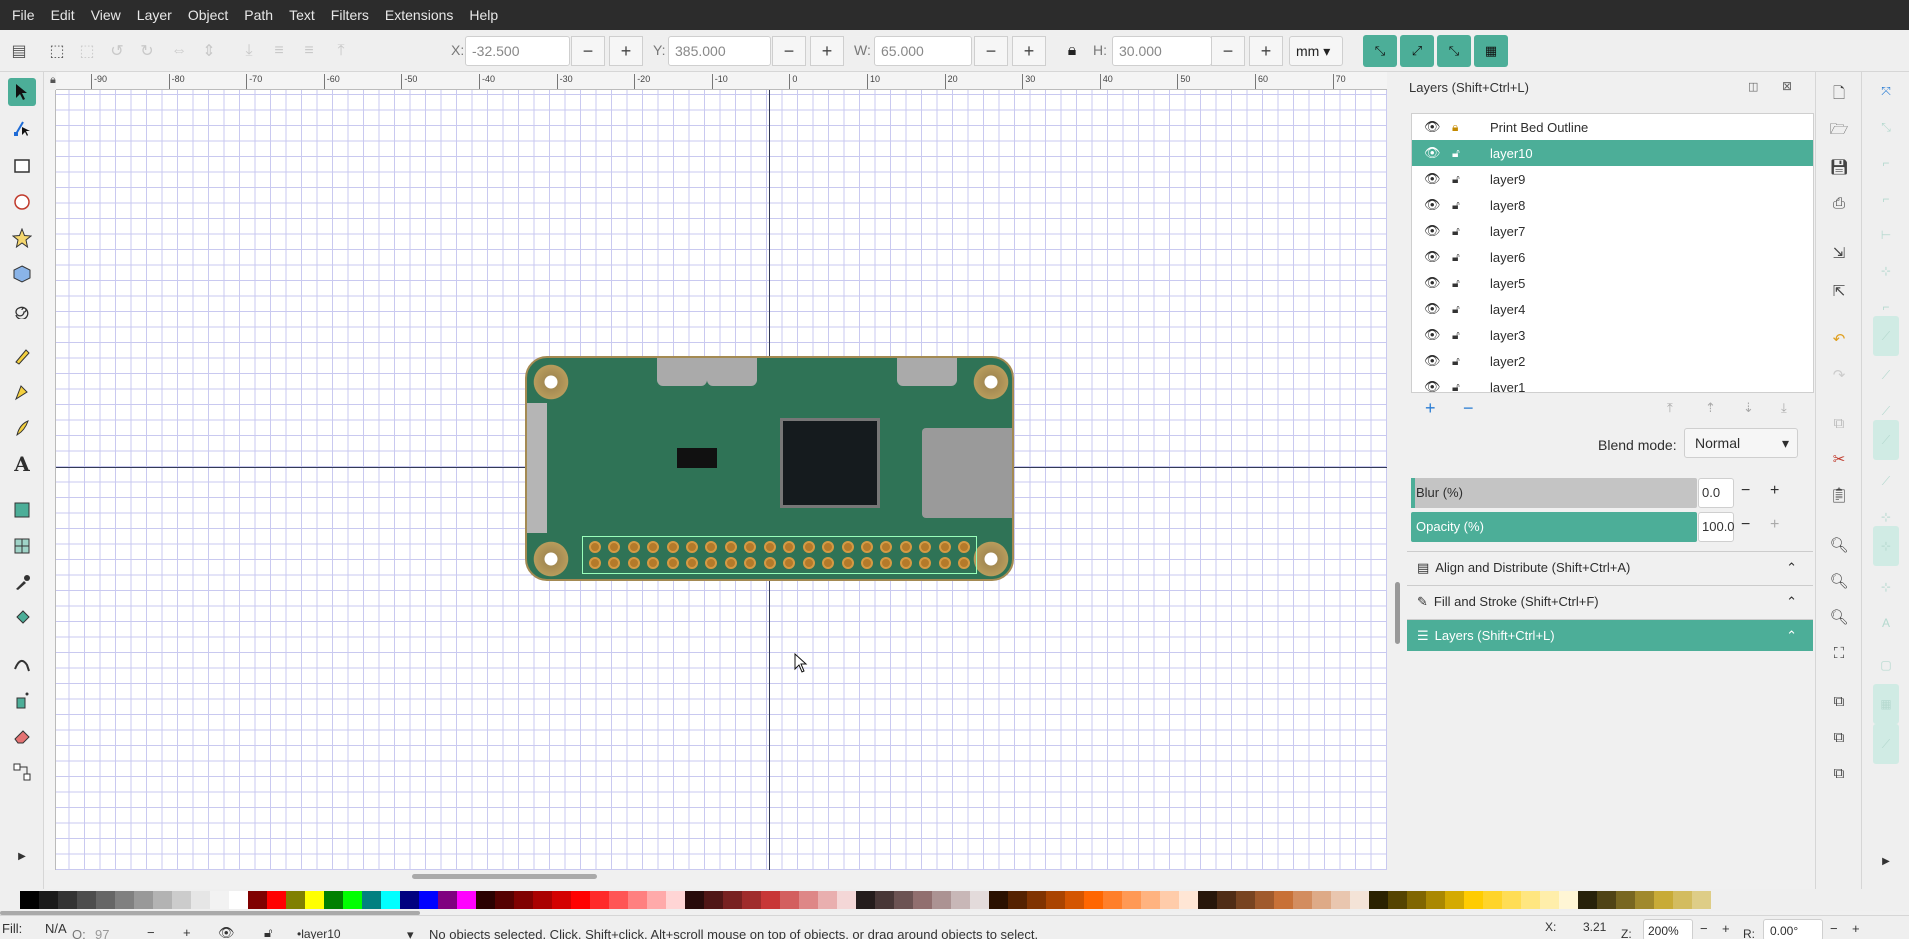 Image resolution: width=1909 pixels, height=939 pixels. What do you see at coordinates (1468, 408) in the screenshot?
I see `remove-layer-button: −` at bounding box center [1468, 408].